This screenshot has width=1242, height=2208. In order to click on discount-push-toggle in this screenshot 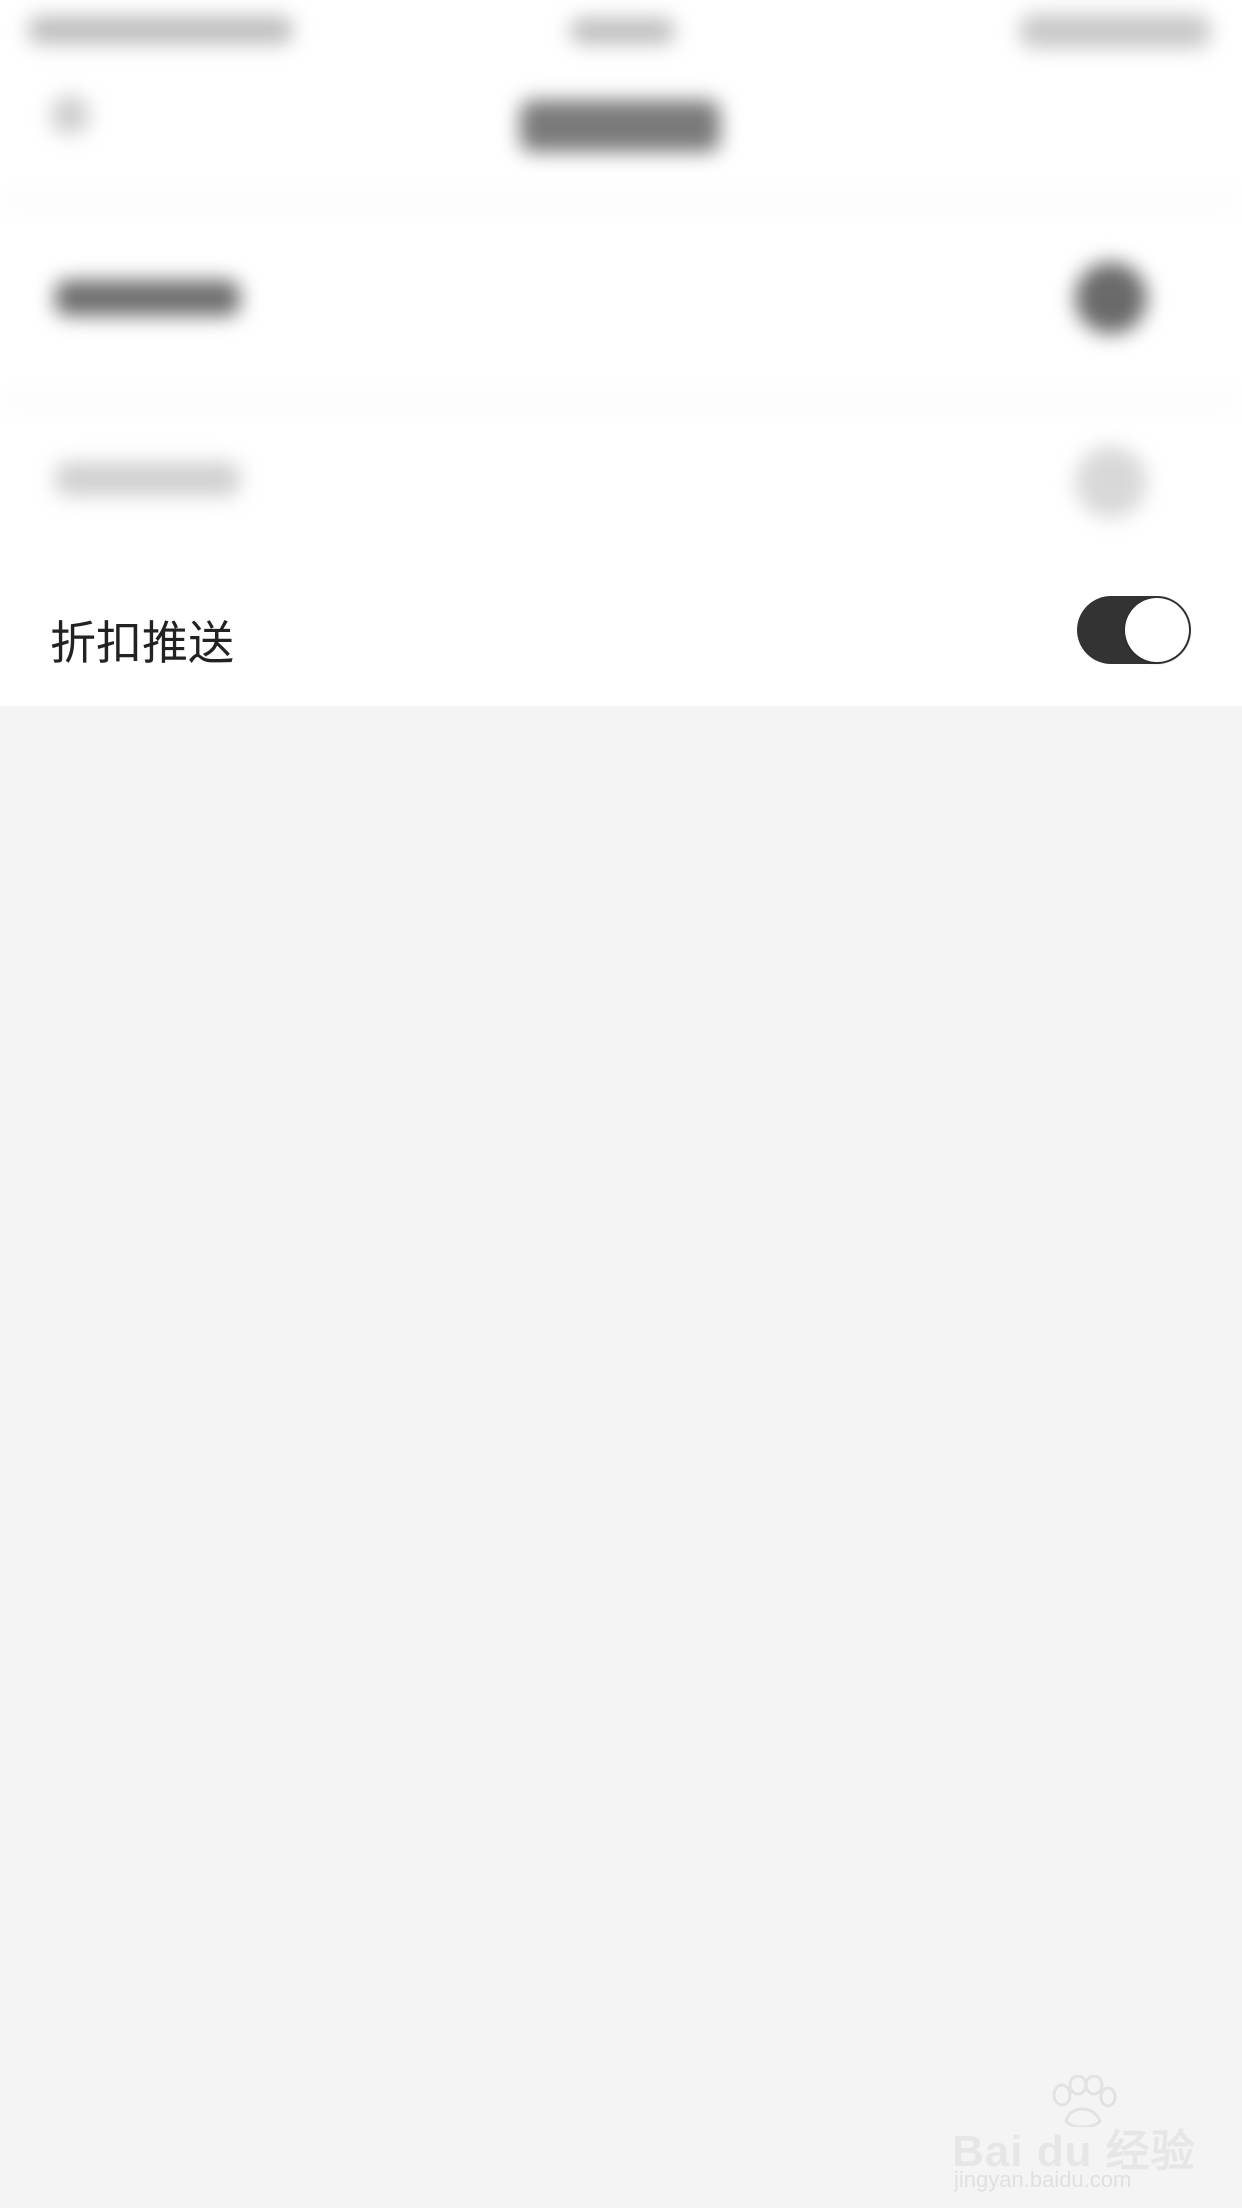, I will do `click(1134, 630)`.